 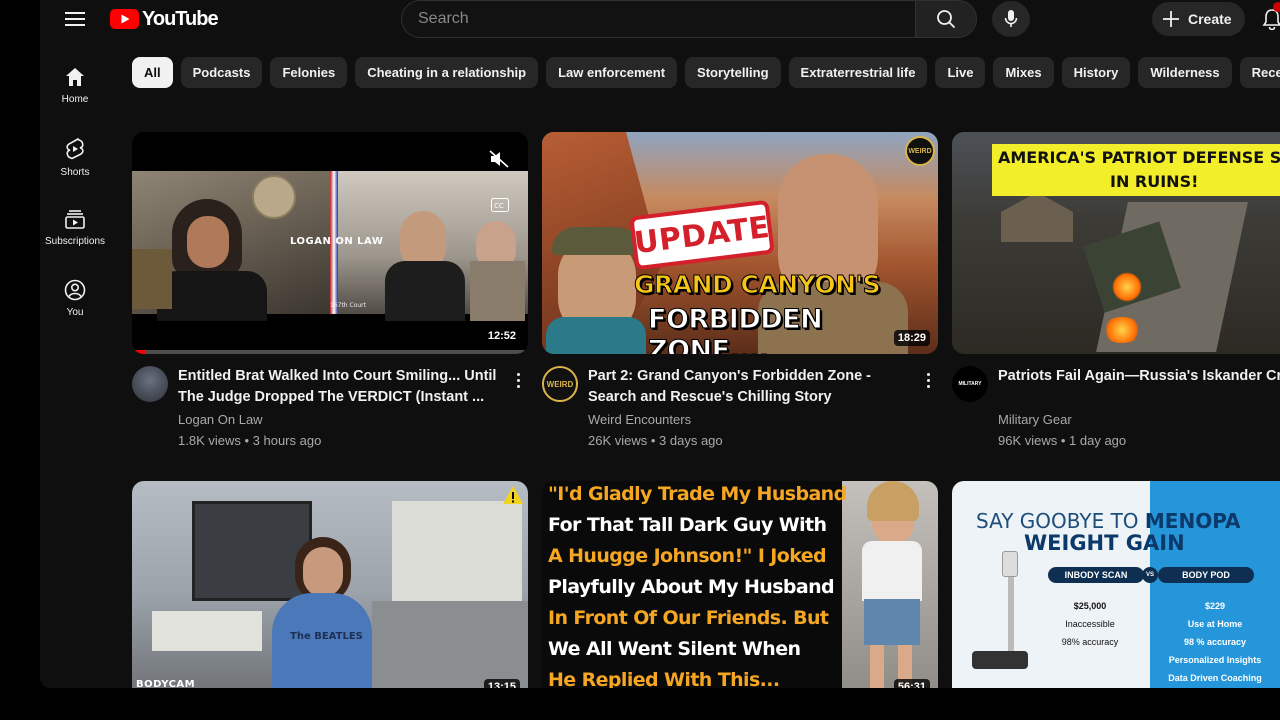 I want to click on story-line: In Front Of Our Friends. But, so click(x=688, y=618).